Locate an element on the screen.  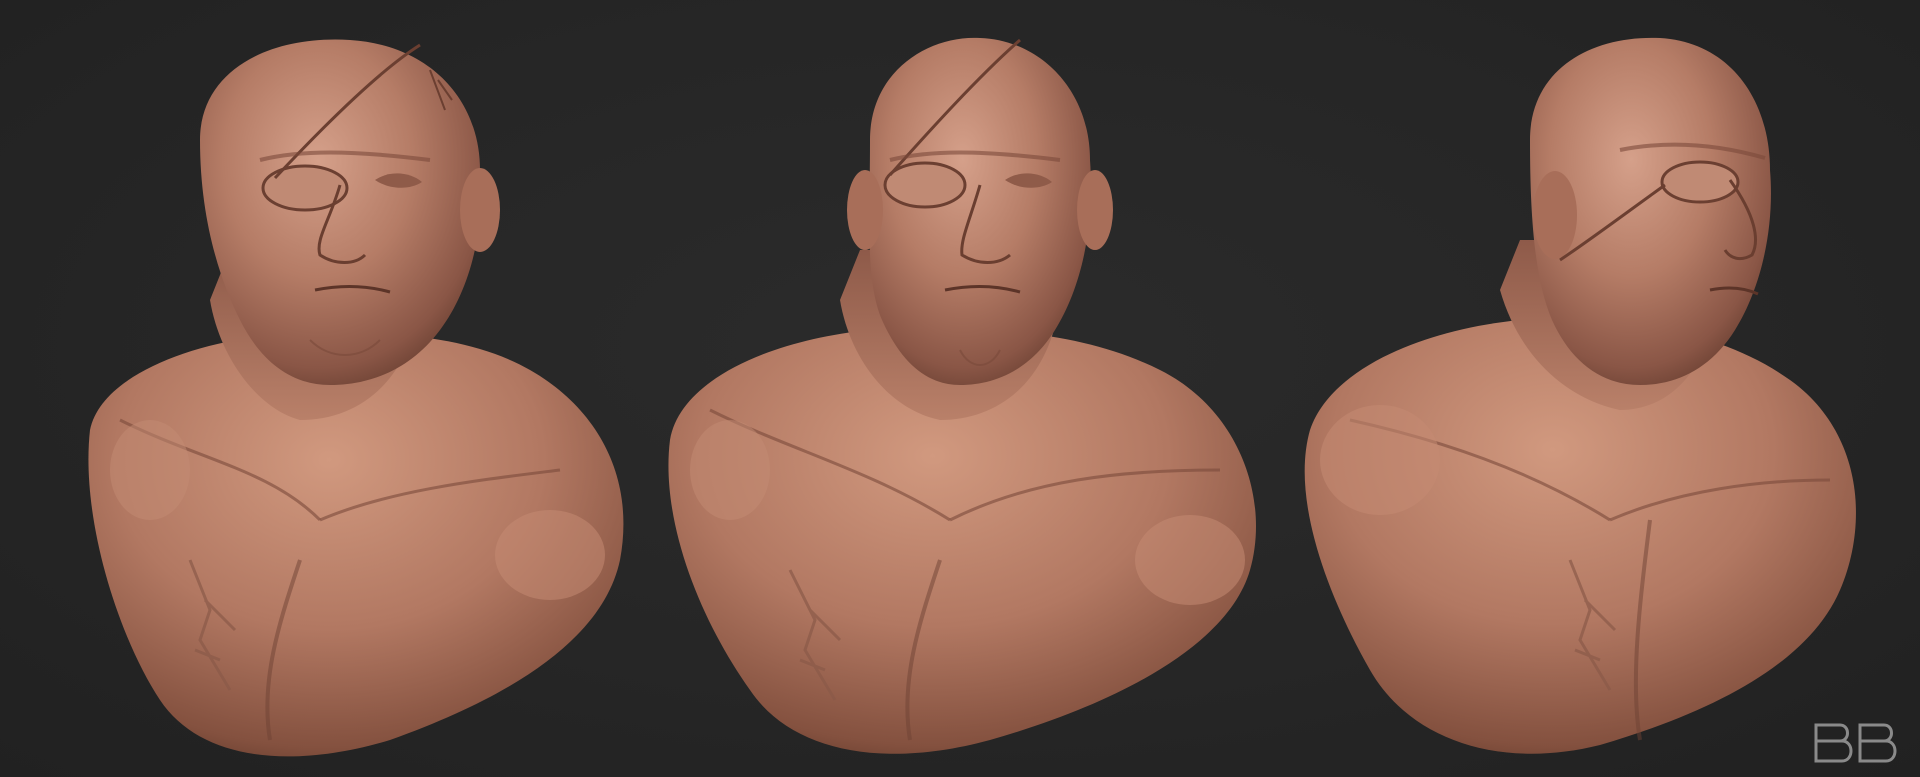
ear-left-shape is located at coordinates (865, 210).